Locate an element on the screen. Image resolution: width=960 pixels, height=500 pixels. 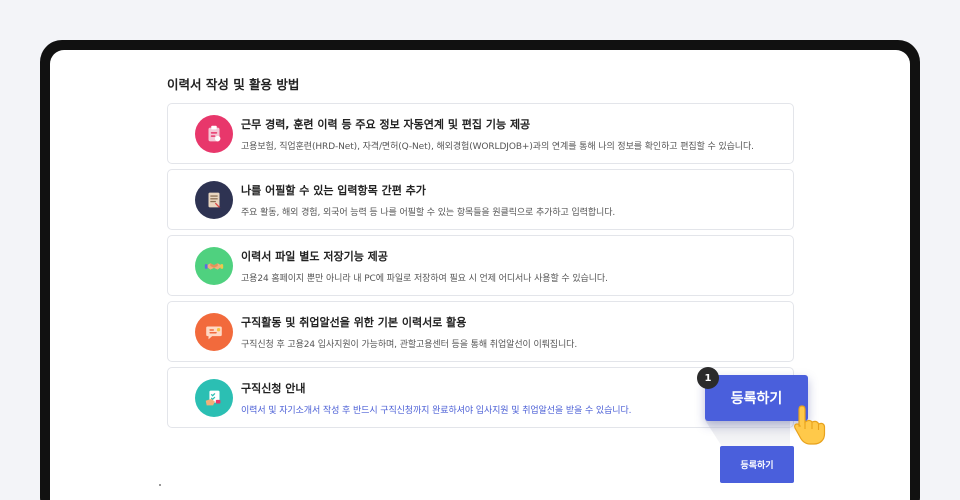
section-title: 이력서 작성 및 활용 방법 is located at coordinates (233, 84).